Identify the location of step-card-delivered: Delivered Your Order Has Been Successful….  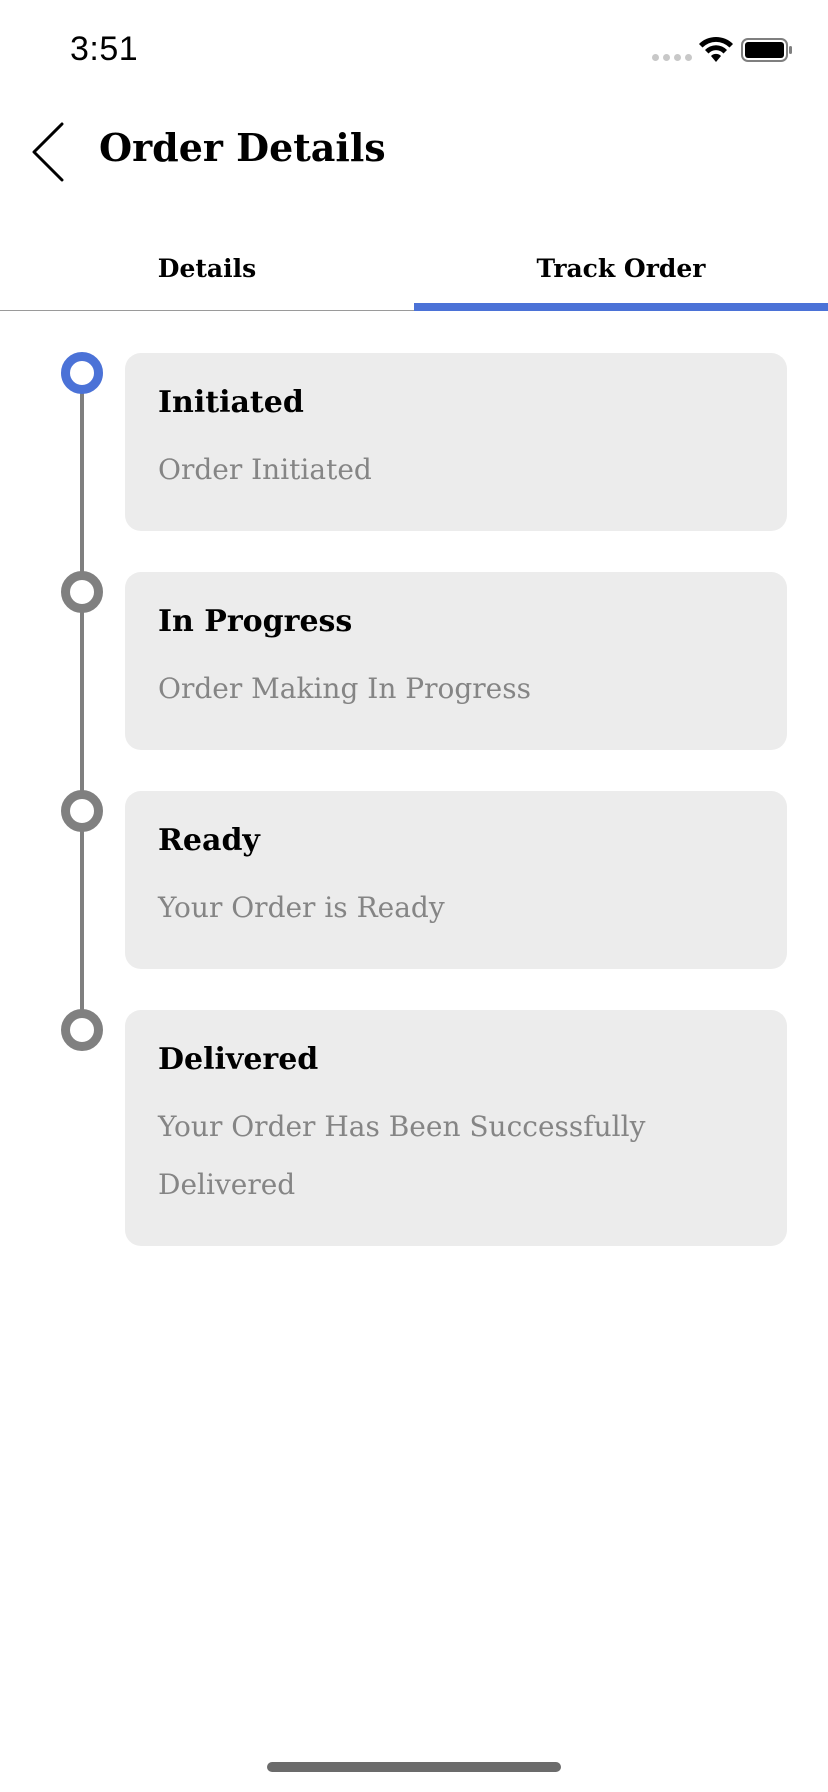
(456, 1128).